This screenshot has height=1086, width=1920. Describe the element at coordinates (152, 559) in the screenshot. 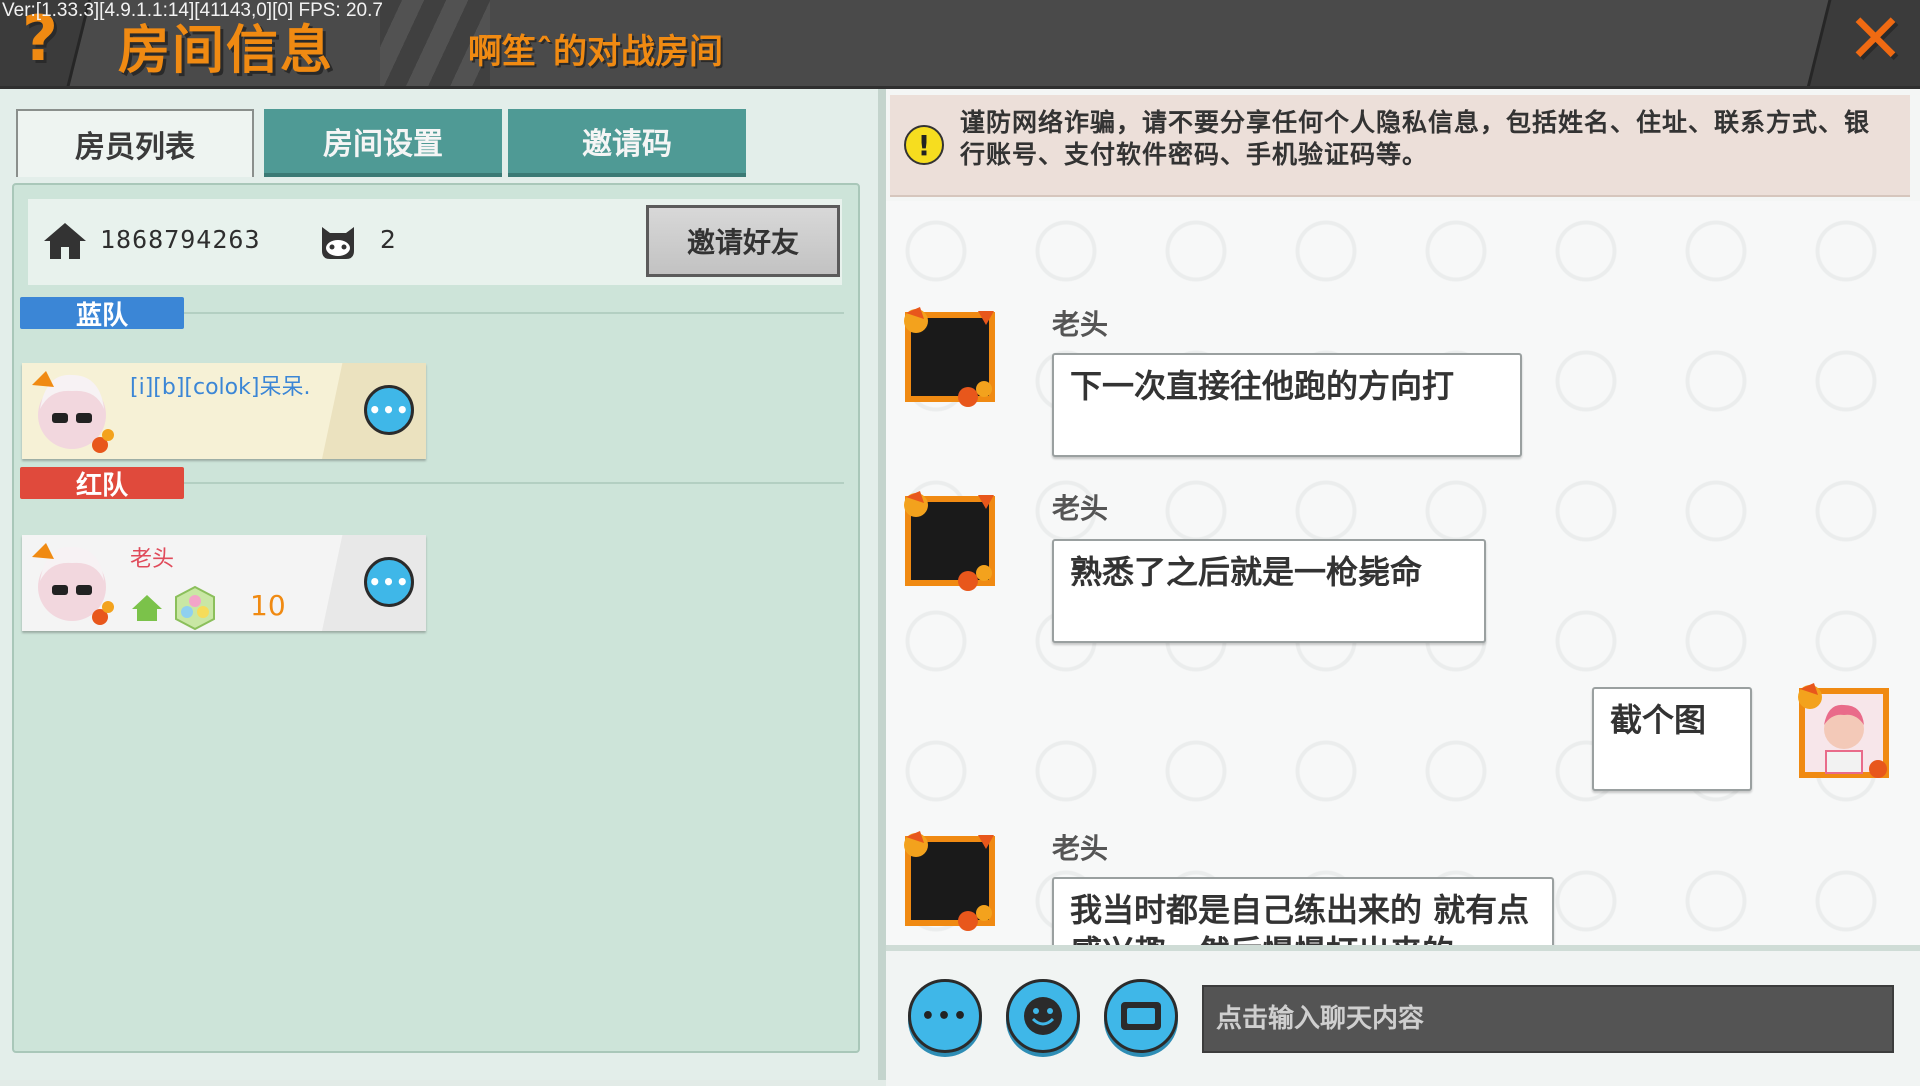

I see `player-name: 老头` at that location.